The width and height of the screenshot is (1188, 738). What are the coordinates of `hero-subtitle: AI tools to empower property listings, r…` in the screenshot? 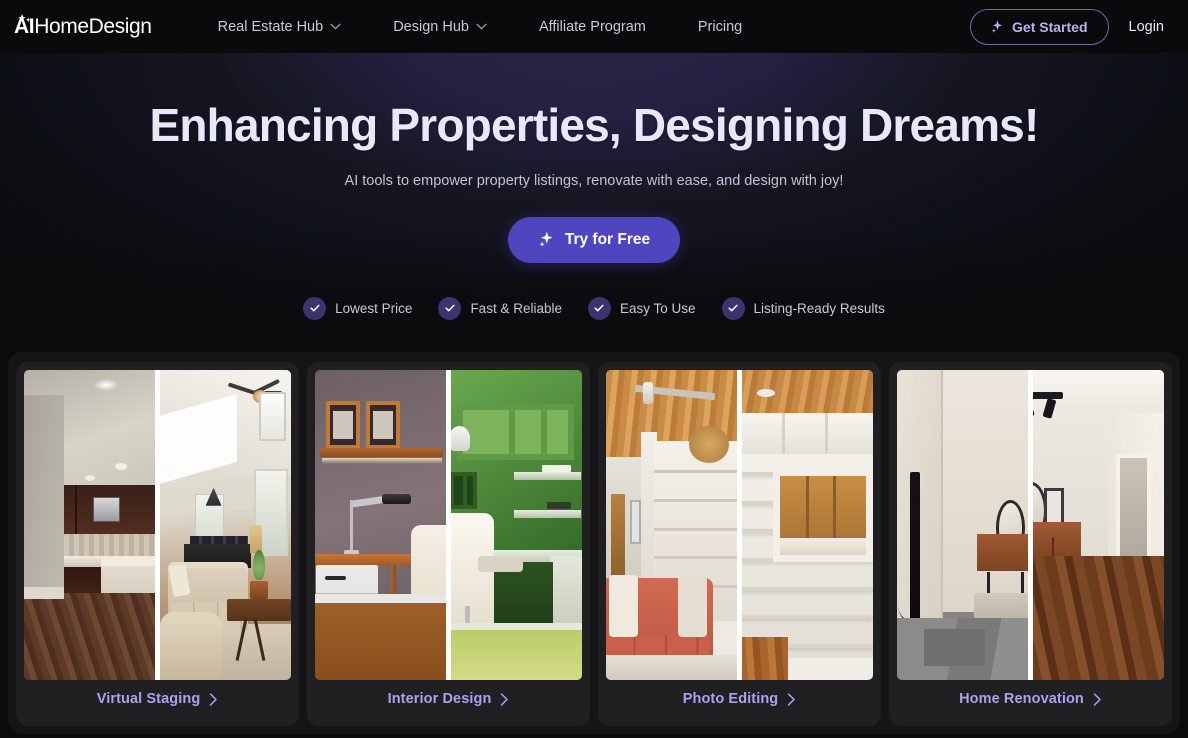 It's located at (594, 180).